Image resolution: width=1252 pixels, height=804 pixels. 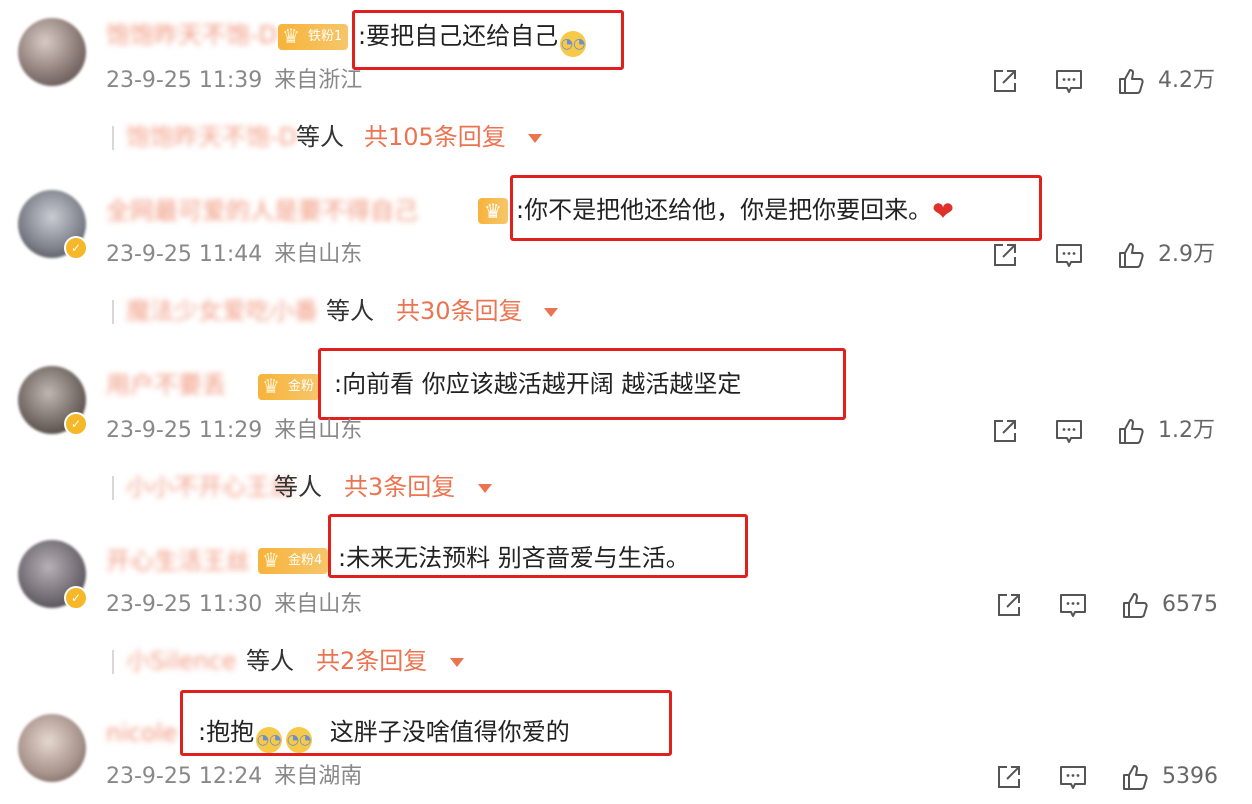 I want to click on reply-summary: 饱饱昨天不饱-D 等人 共105条回复, so click(x=342, y=137).